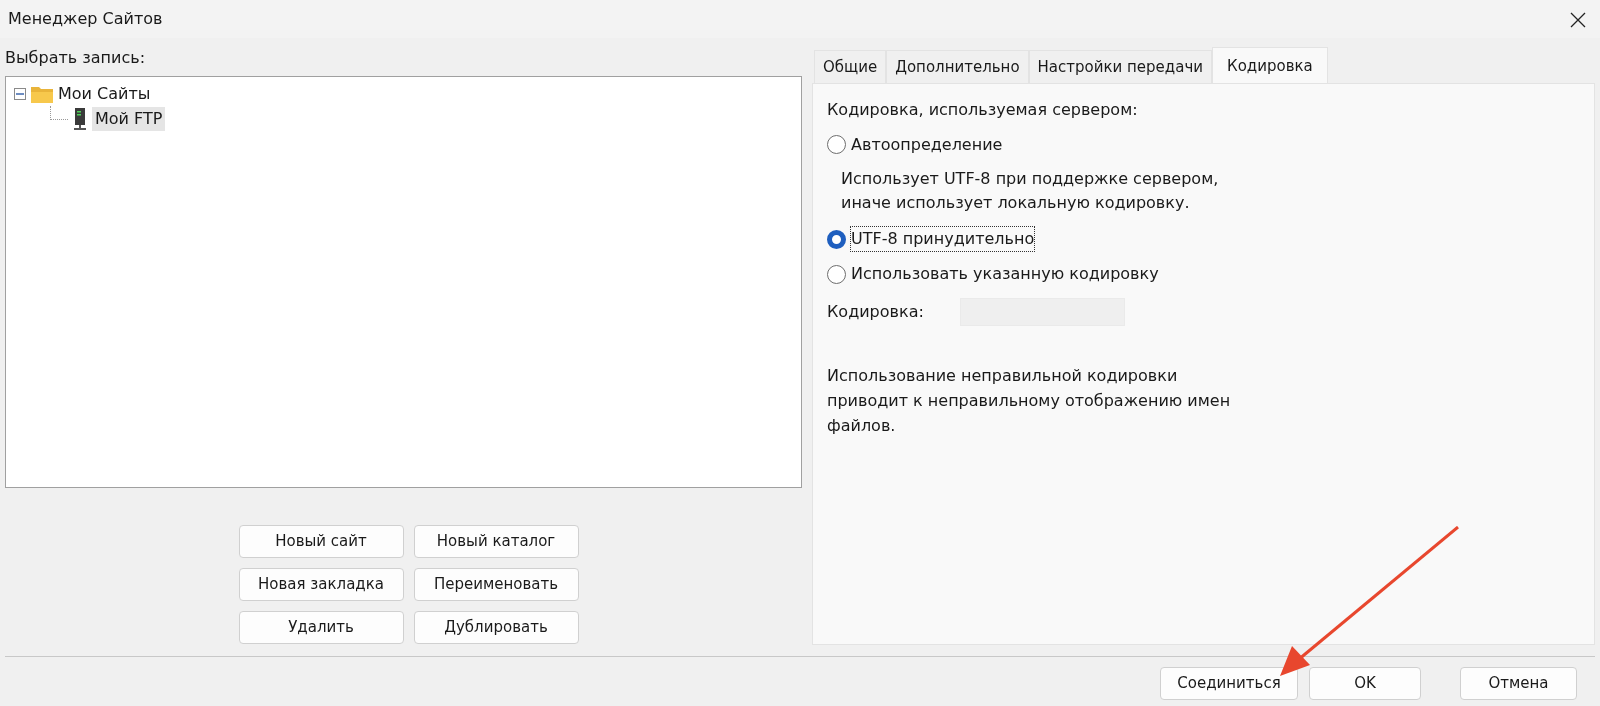 The height and width of the screenshot is (706, 1600). I want to click on section-heading: Кодировка, используемая сервером:, so click(982, 109).